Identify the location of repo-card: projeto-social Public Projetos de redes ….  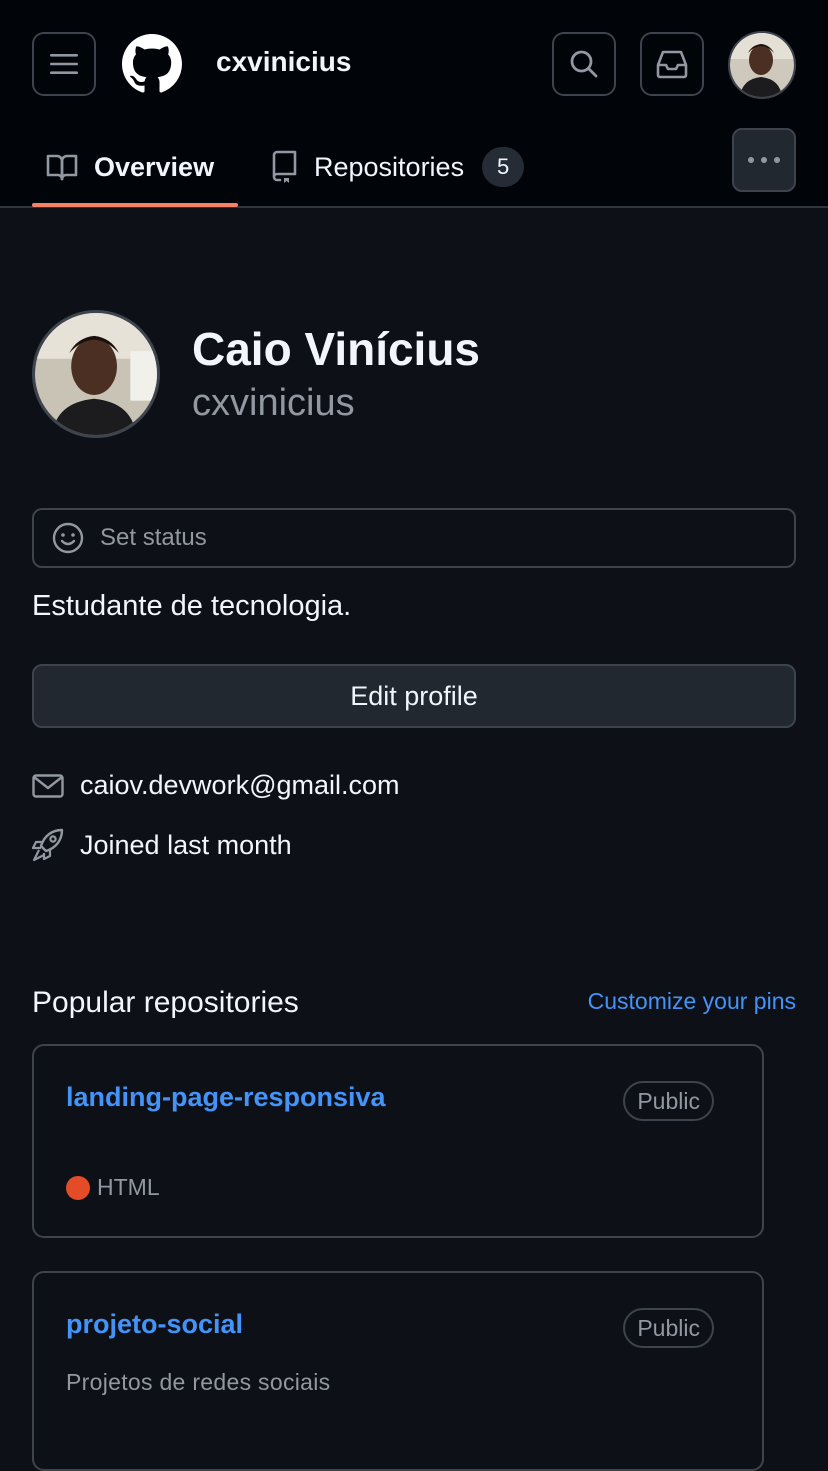
(398, 1371).